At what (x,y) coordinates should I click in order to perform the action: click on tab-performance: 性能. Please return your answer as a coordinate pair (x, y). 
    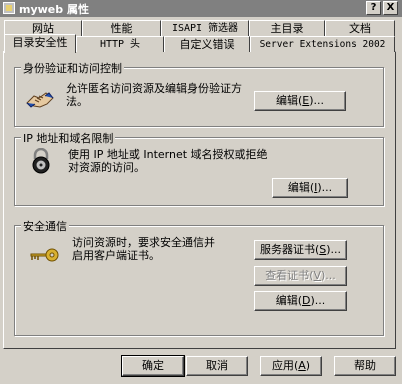
    Looking at the image, I should click on (121, 28).